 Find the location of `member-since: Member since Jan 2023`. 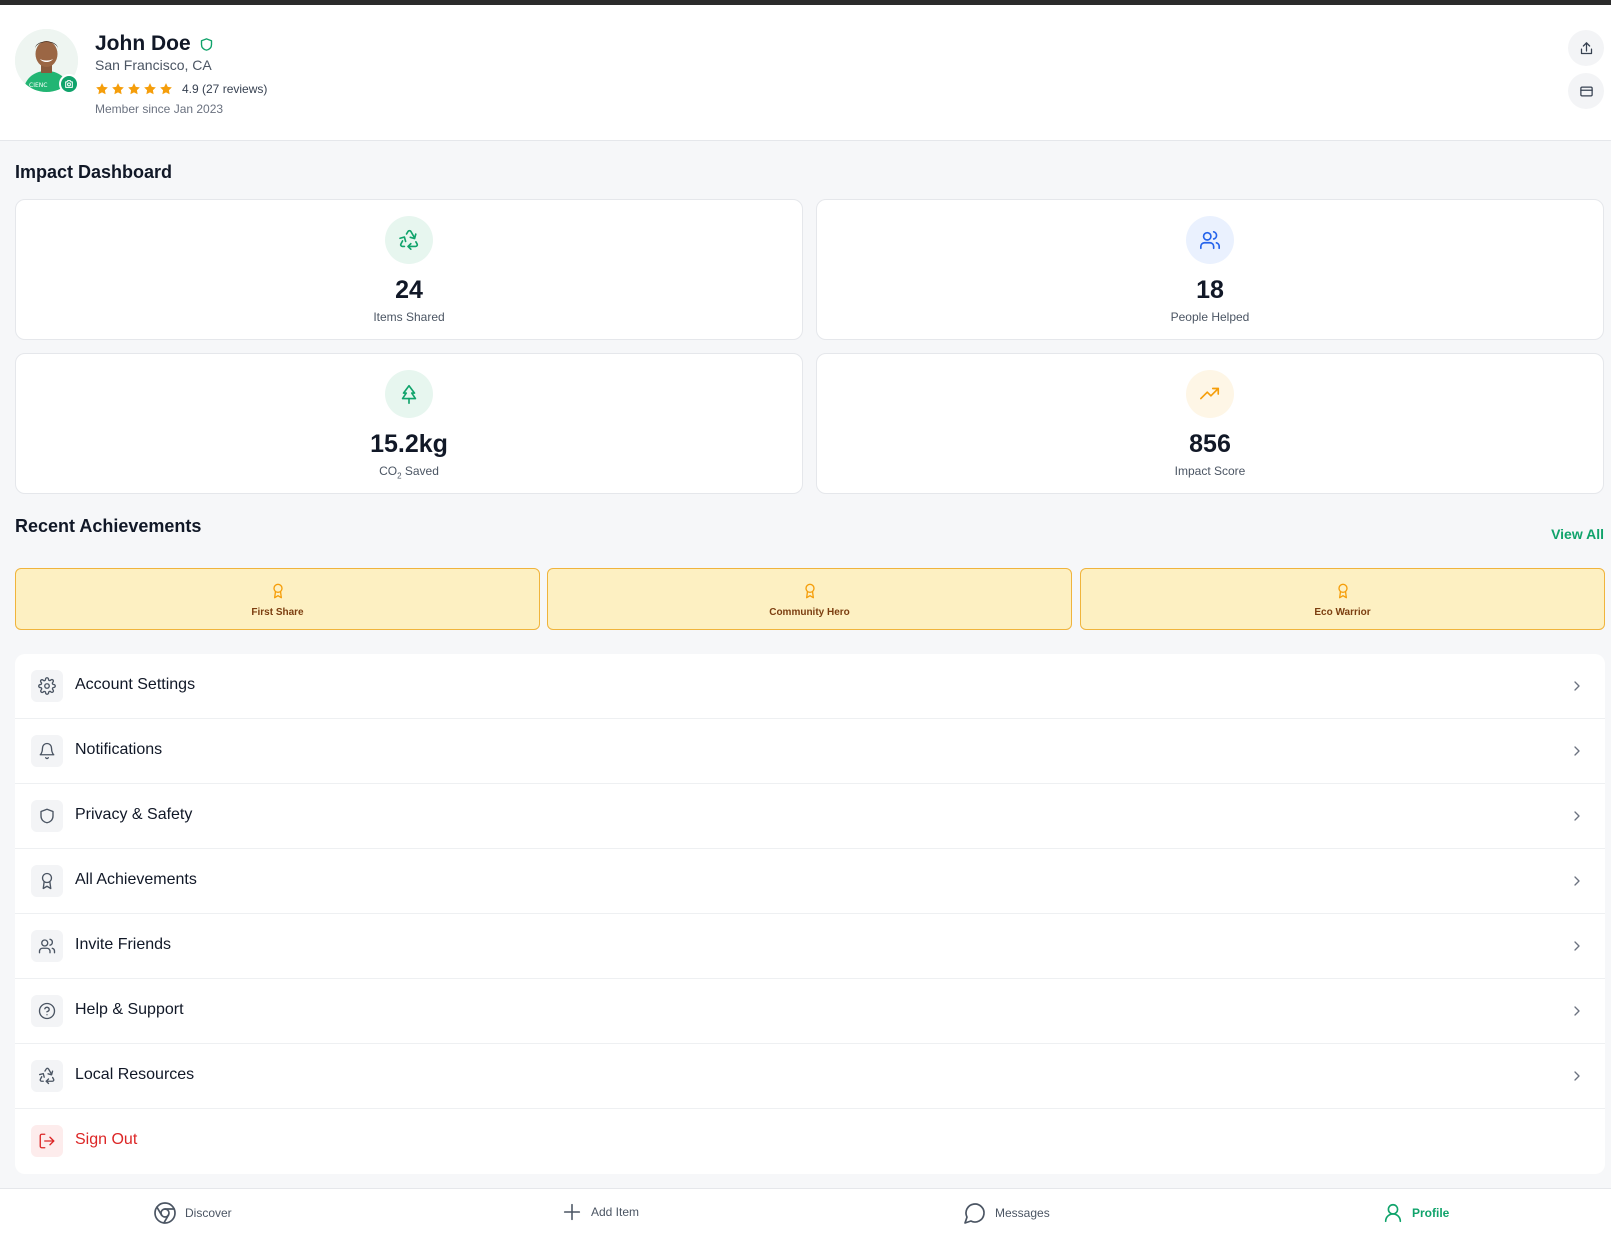

member-since: Member since Jan 2023 is located at coordinates (159, 109).